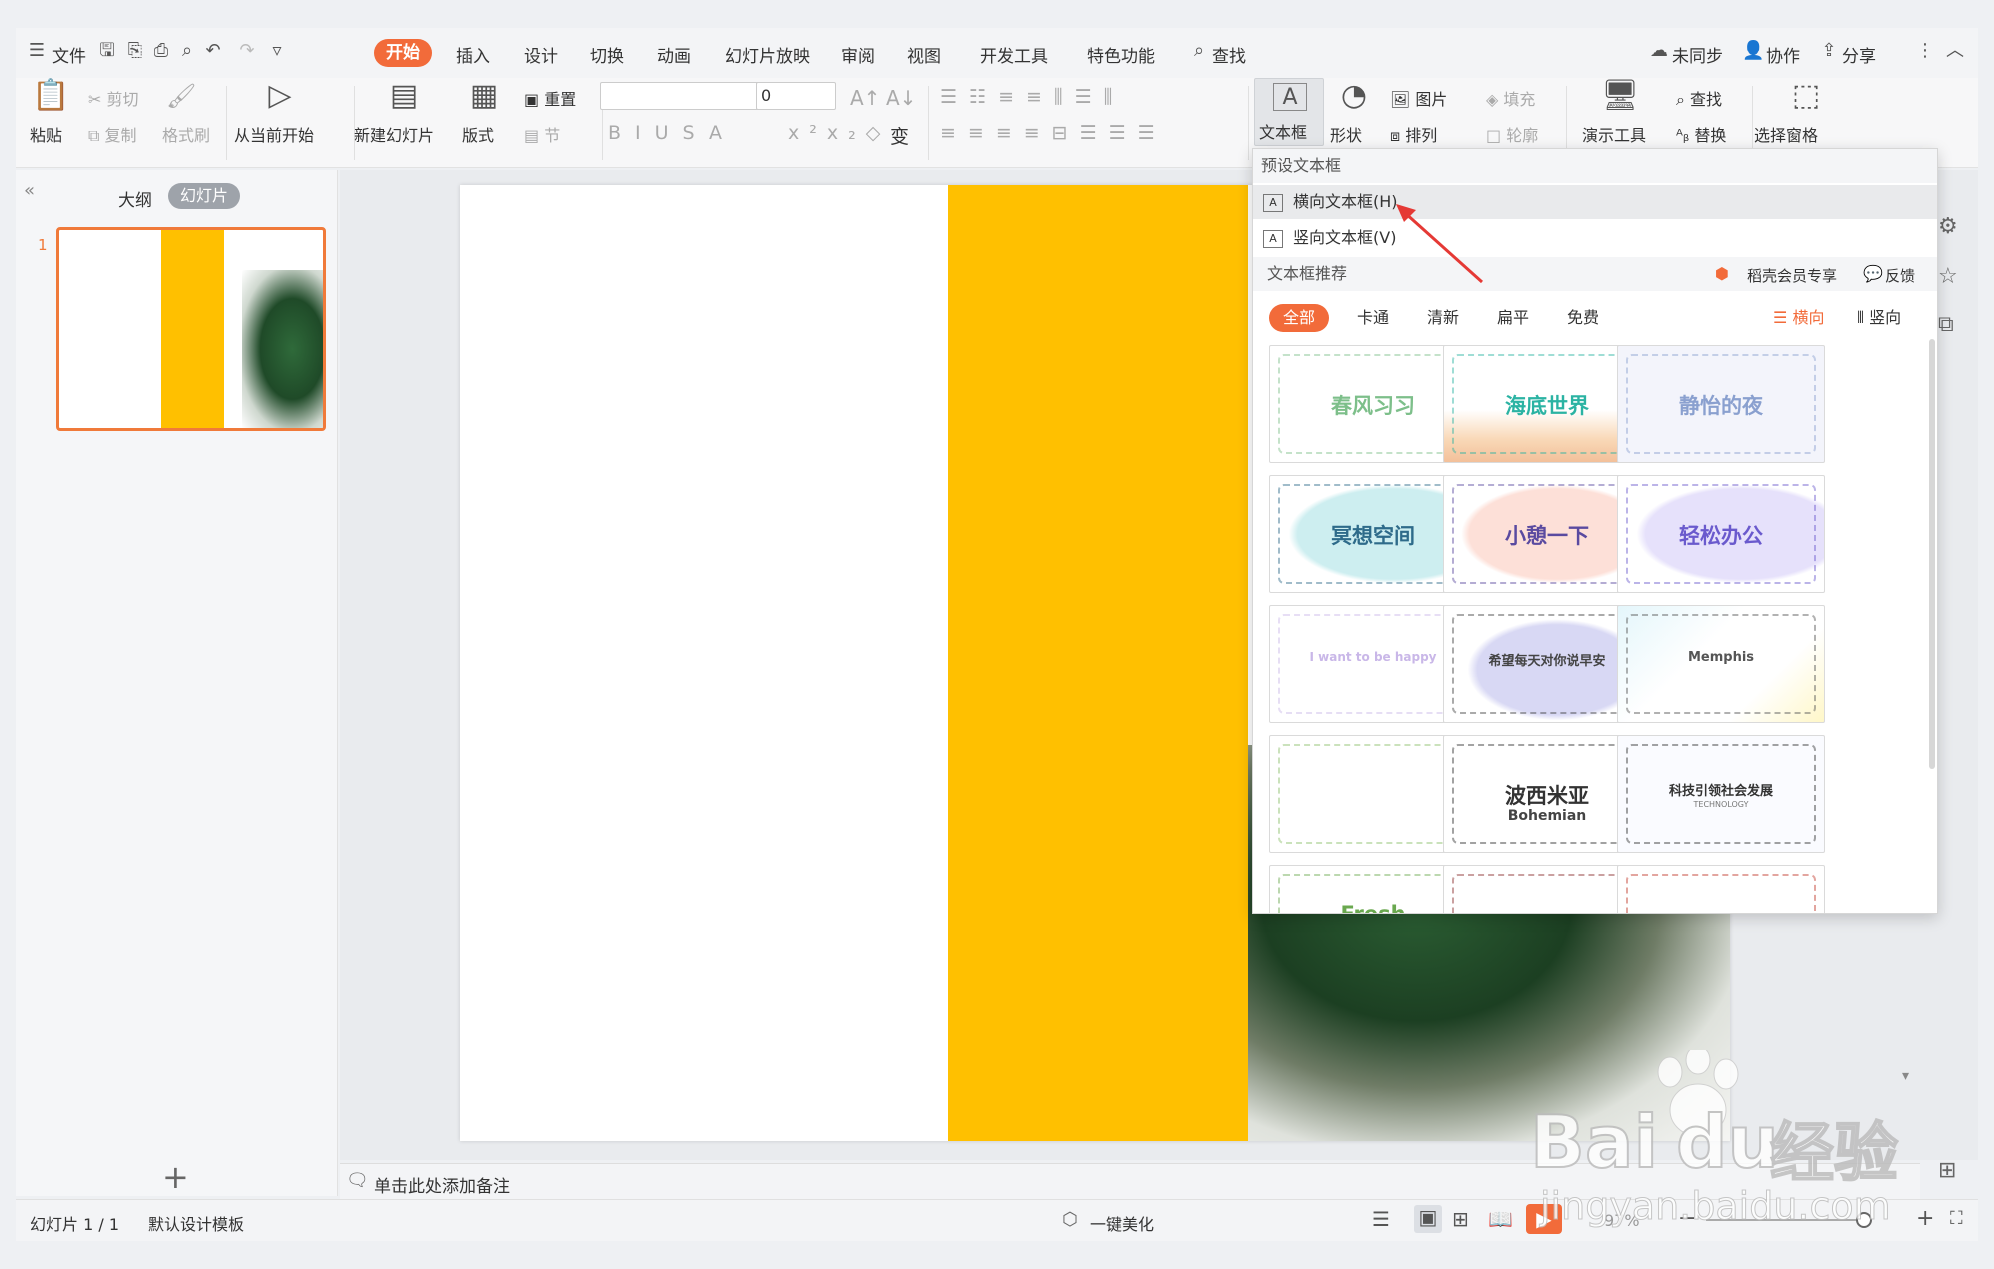 This screenshot has width=1994, height=1269. Describe the element at coordinates (1699, 98) in the screenshot. I see `find-button: ⌕ 查找` at that location.